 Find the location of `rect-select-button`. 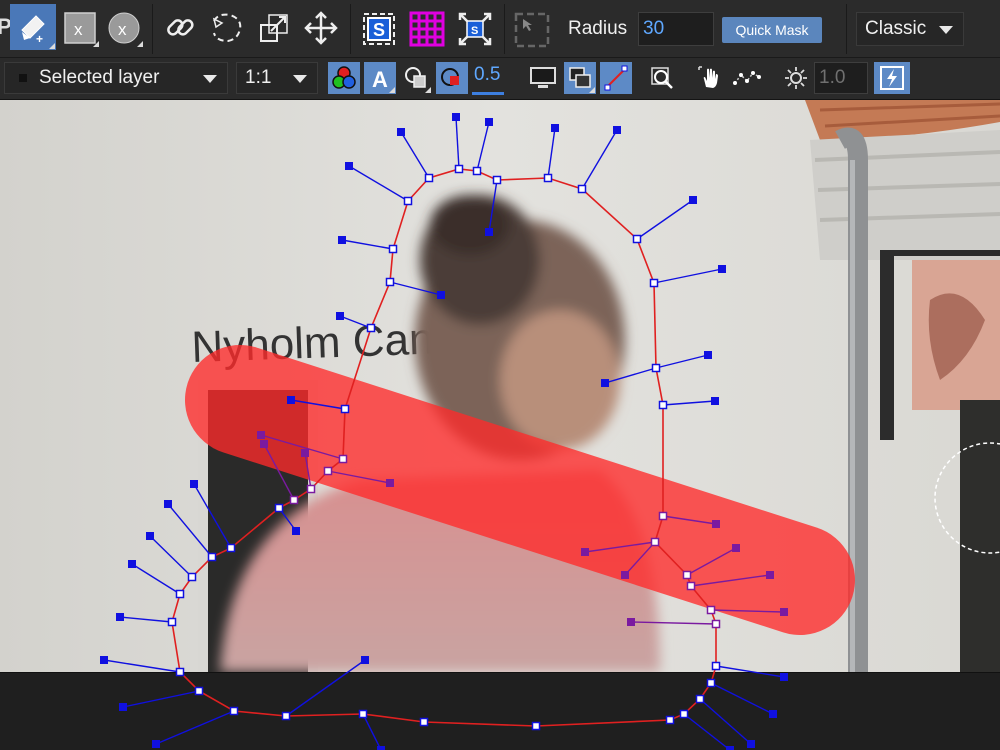

rect-select-button is located at coordinates (532, 30).